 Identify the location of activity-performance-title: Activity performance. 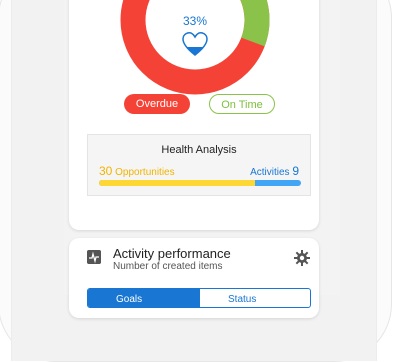
(172, 253).